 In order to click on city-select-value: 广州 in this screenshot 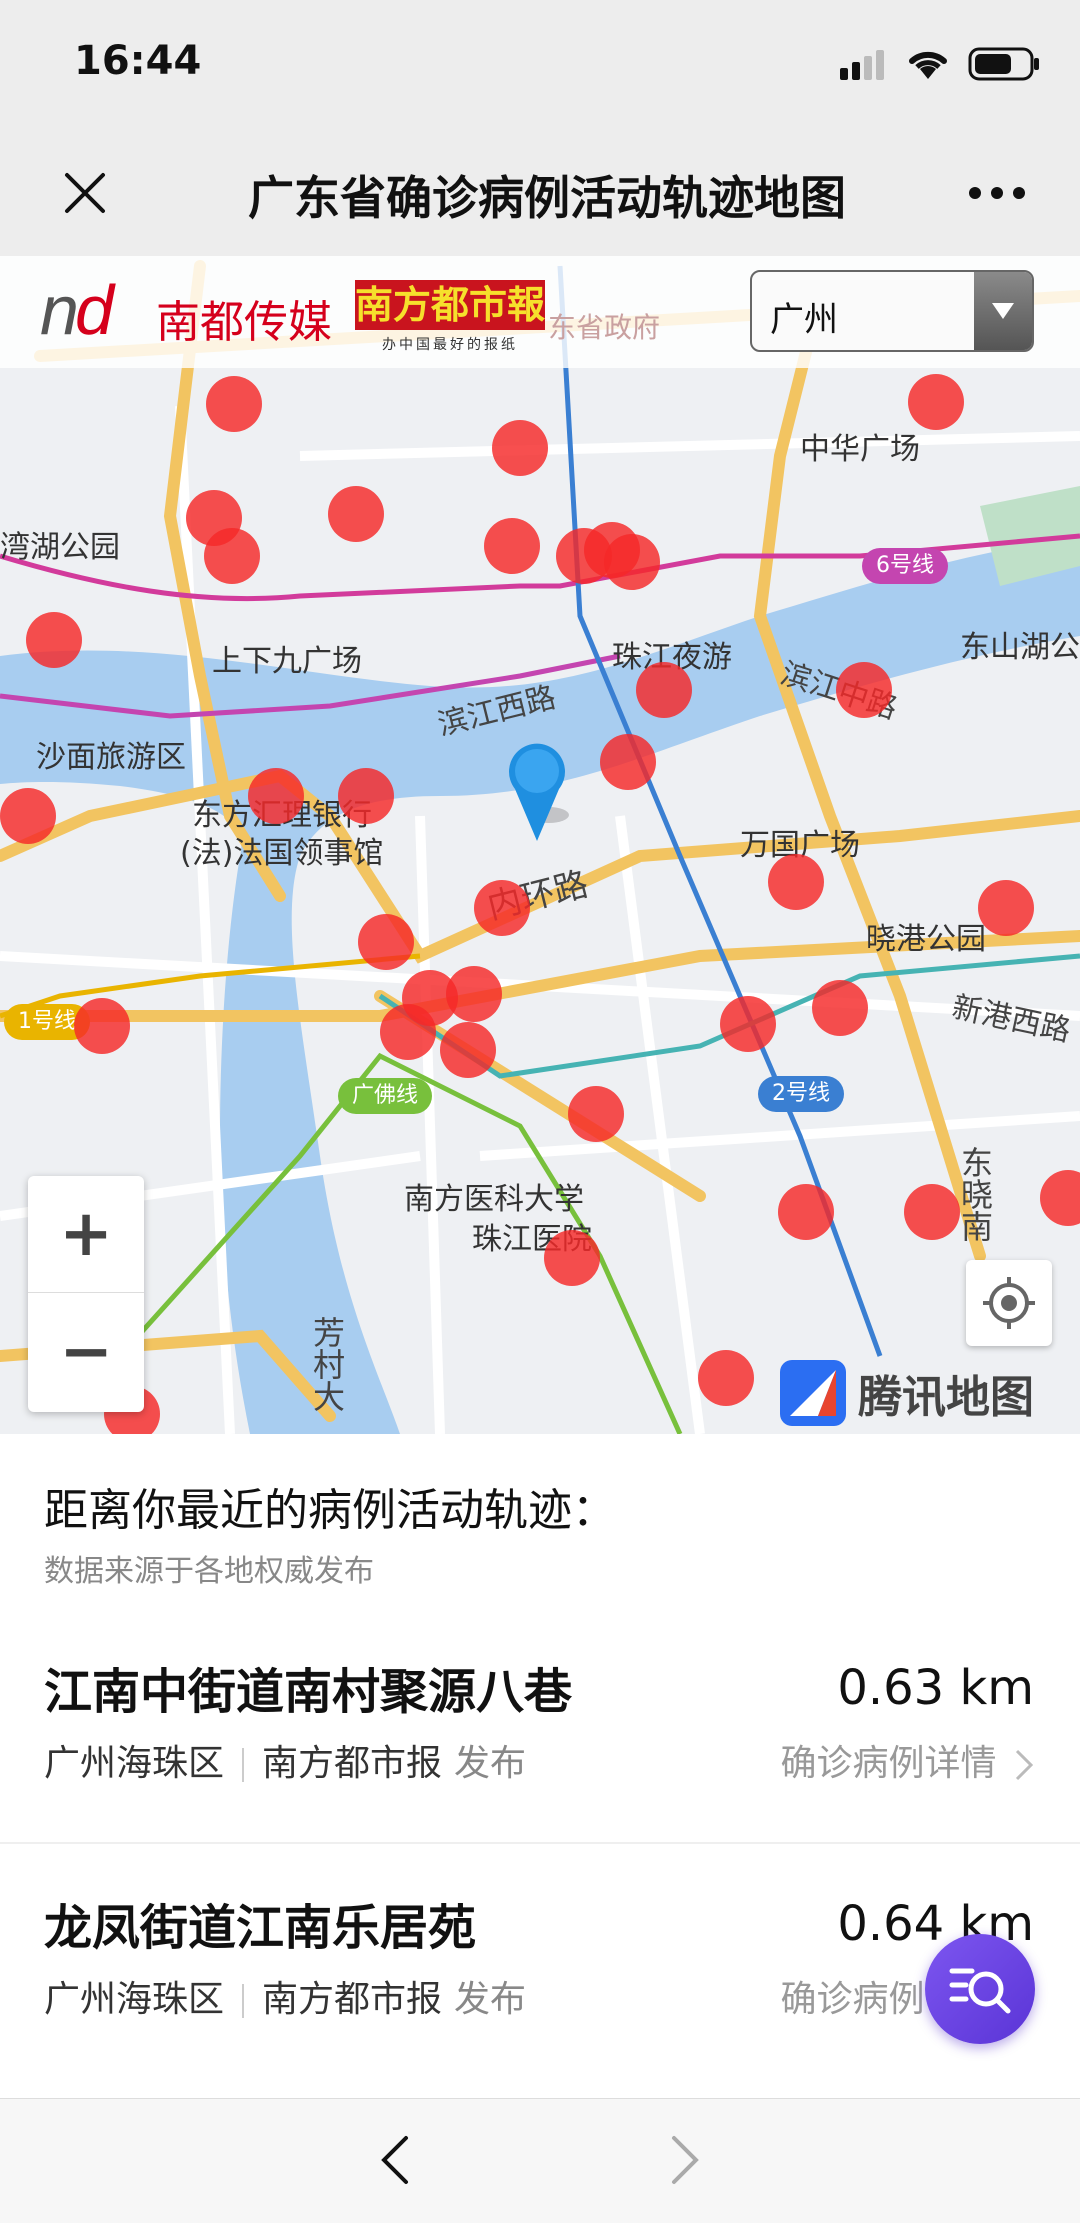, I will do `click(804, 320)`.